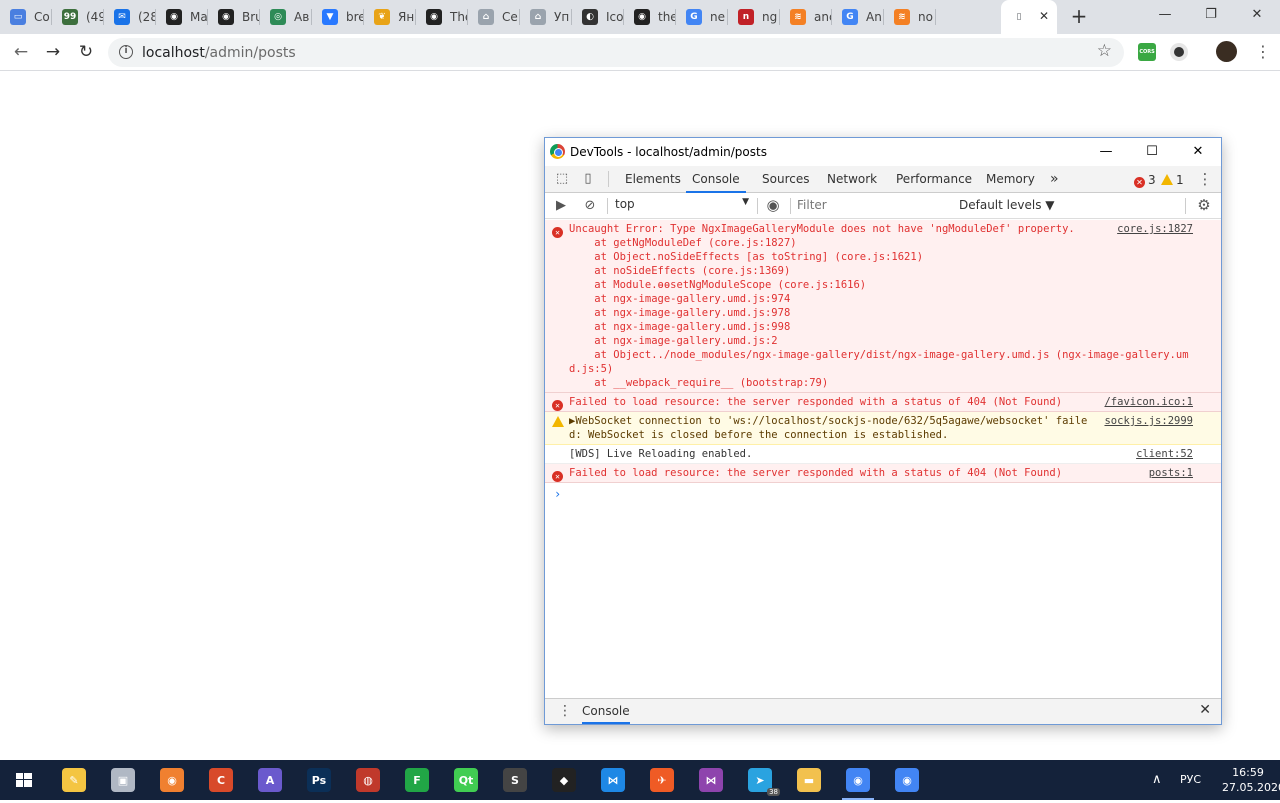  What do you see at coordinates (390, 17) in the screenshot?
I see `browser-tab: ❦ Ян` at bounding box center [390, 17].